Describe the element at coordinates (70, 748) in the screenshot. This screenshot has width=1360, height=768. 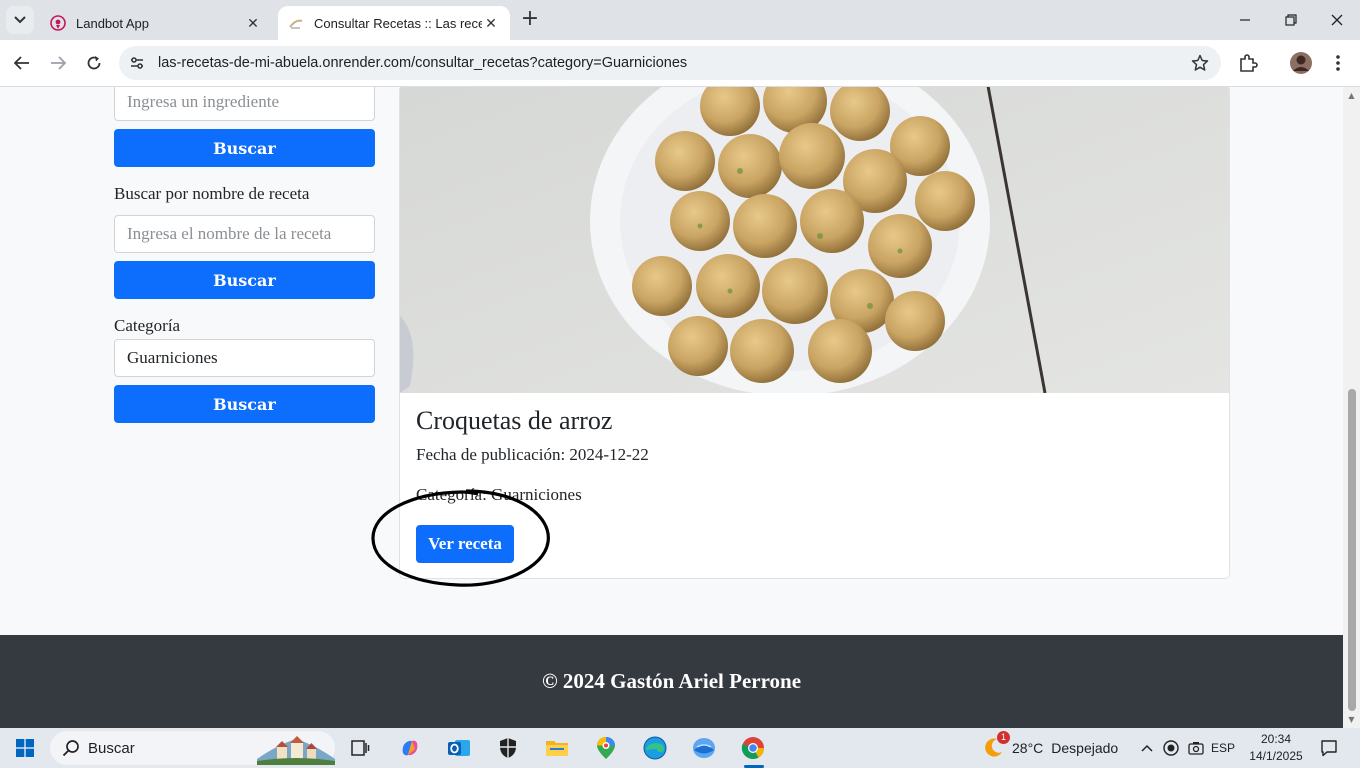
I see `search-icon` at that location.